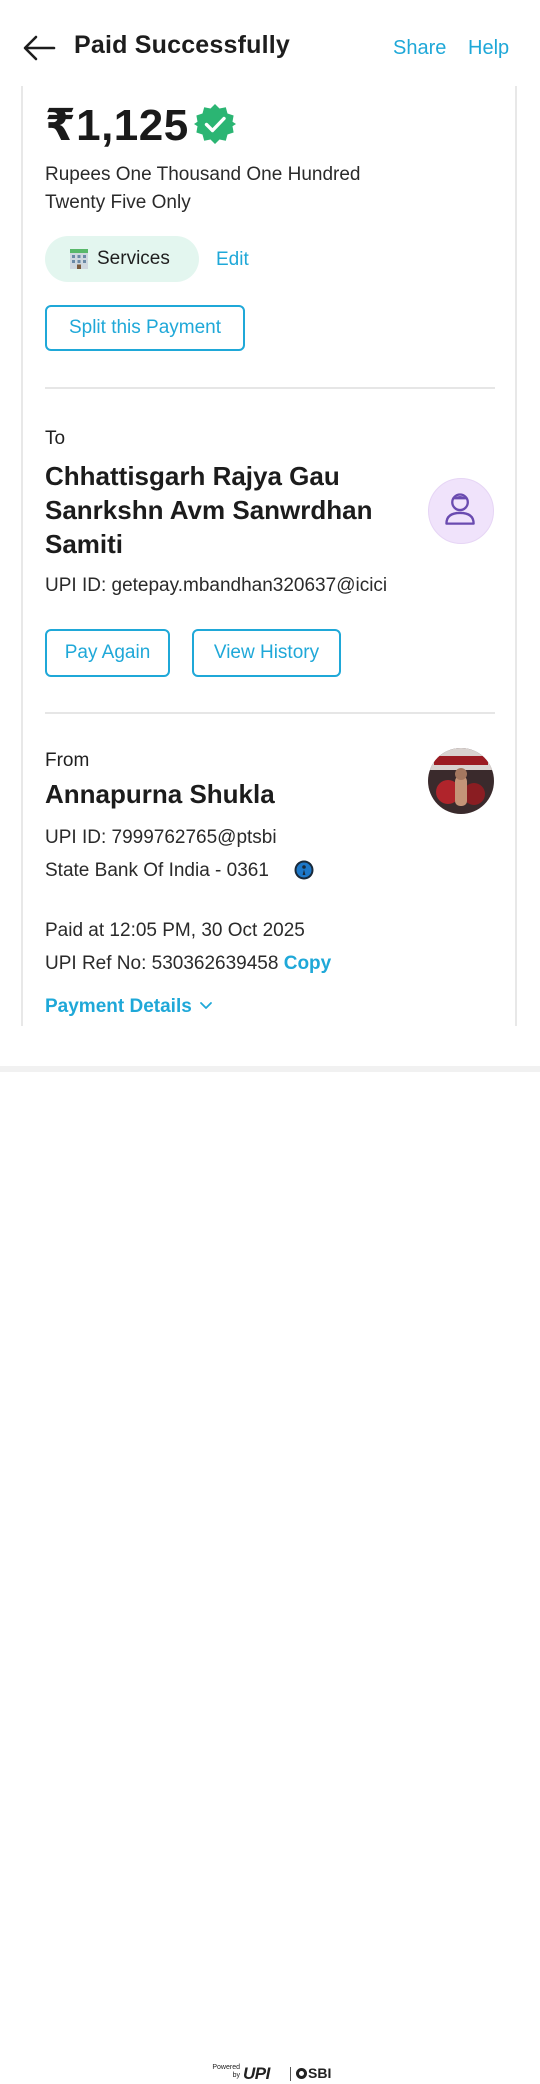 The image size is (540, 2084). Describe the element at coordinates (419, 48) in the screenshot. I see `share-button: Share` at that location.